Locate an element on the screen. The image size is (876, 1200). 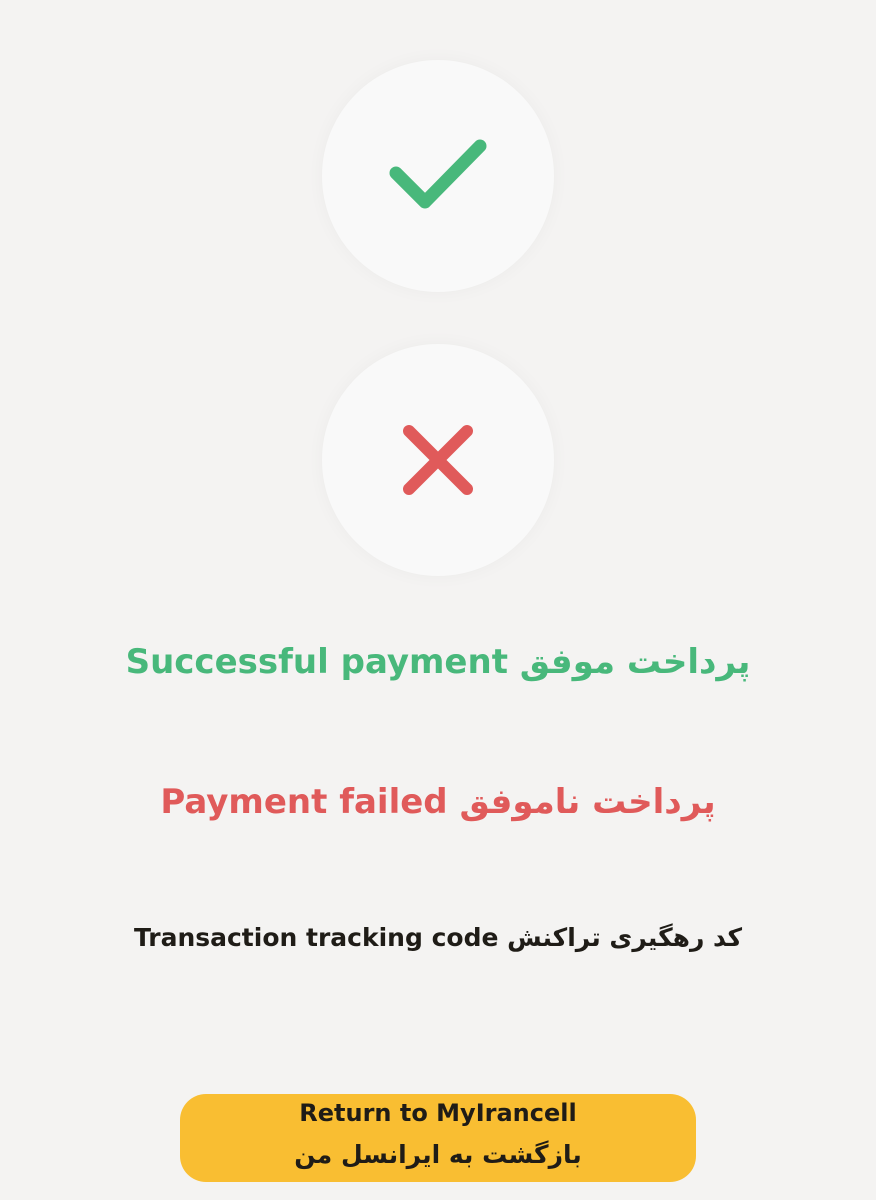
return-button-label-en: Return to MyIrancell is located at coordinates (438, 1113).